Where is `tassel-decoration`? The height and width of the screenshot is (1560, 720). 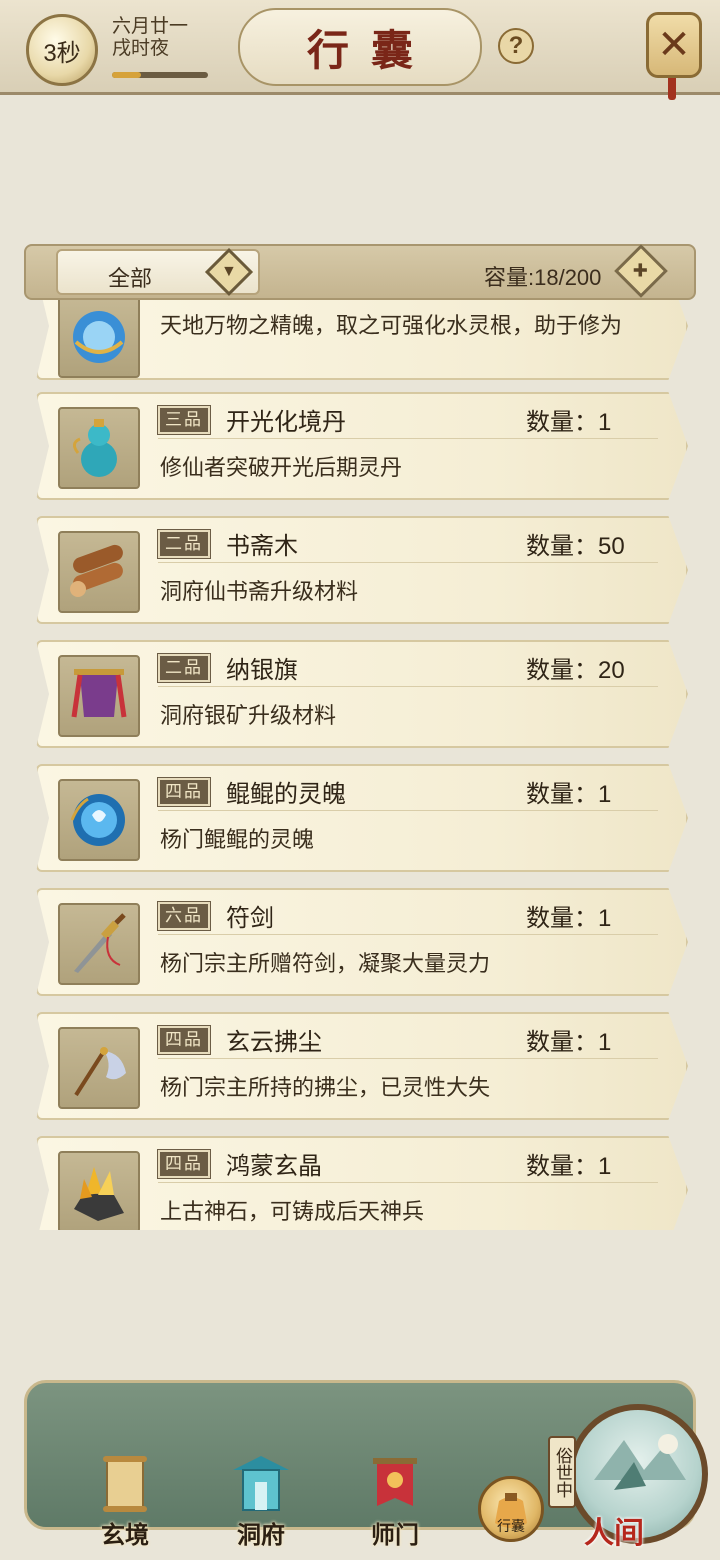 tassel-decoration is located at coordinates (672, 89).